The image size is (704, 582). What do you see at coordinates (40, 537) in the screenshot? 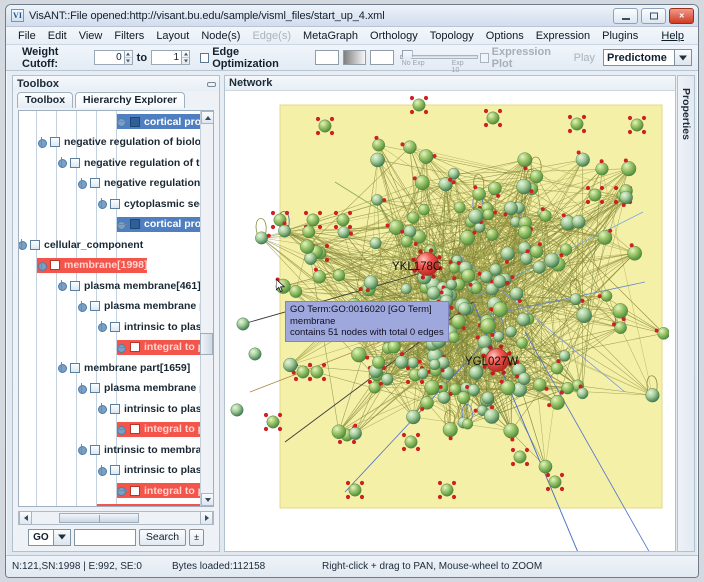
I see `search-type-value: GO` at bounding box center [40, 537].